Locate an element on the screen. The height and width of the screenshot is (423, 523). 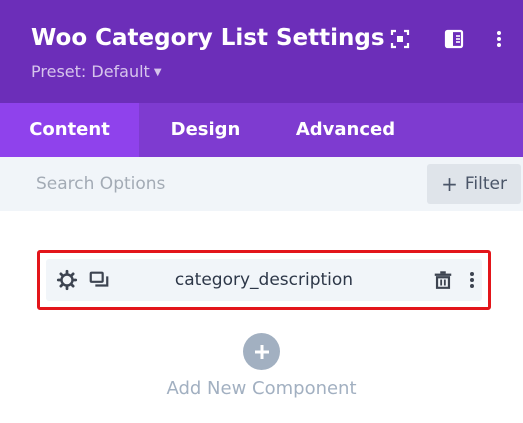
sidebar-toggle-button is located at coordinates (454, 39).